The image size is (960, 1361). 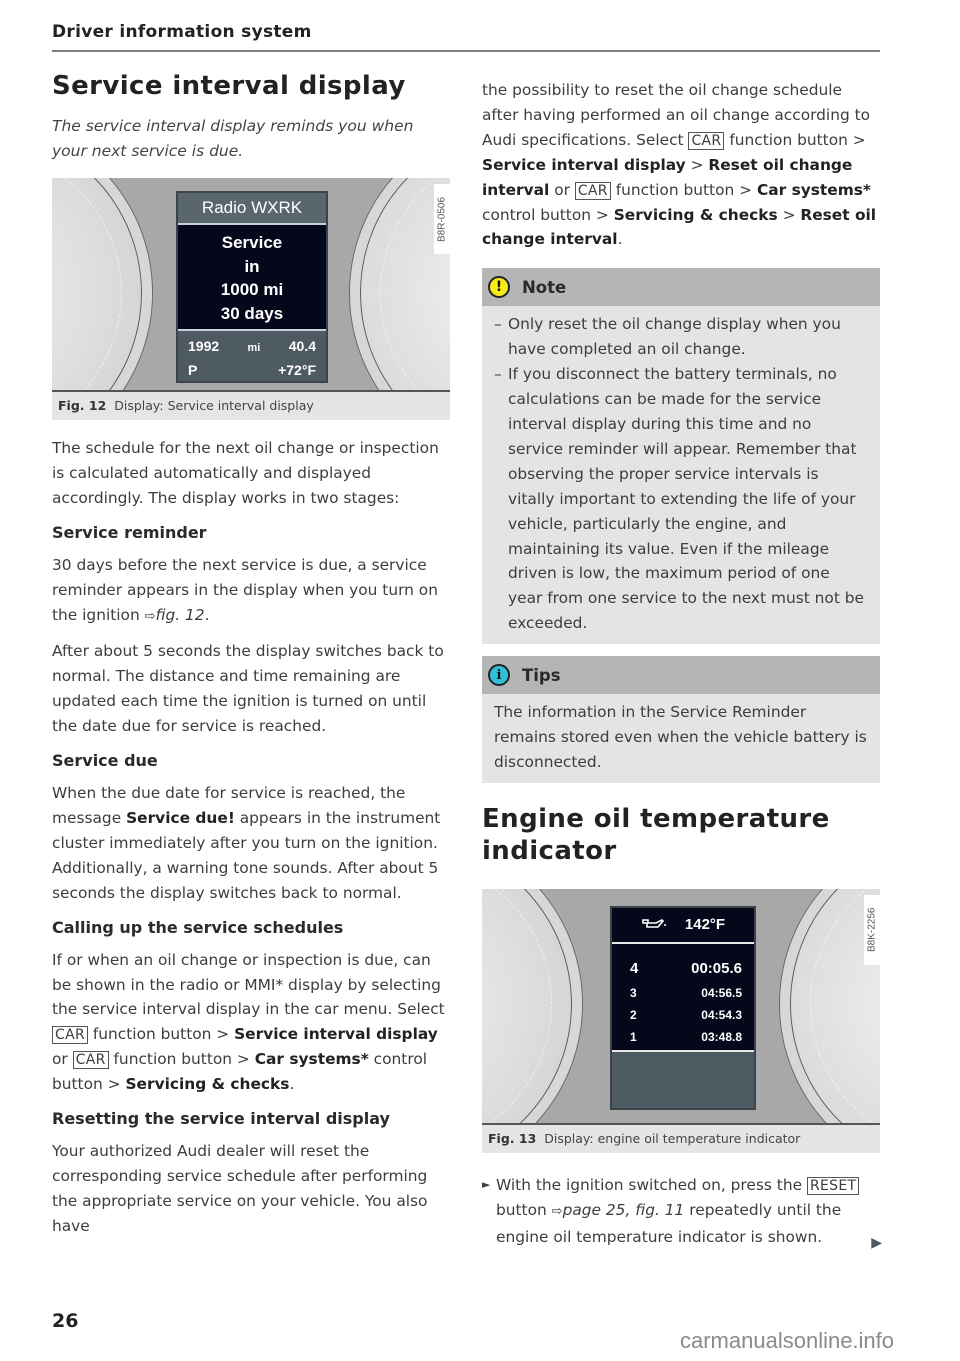 What do you see at coordinates (180, 817) in the screenshot?
I see `service-due-message: Service due!` at bounding box center [180, 817].